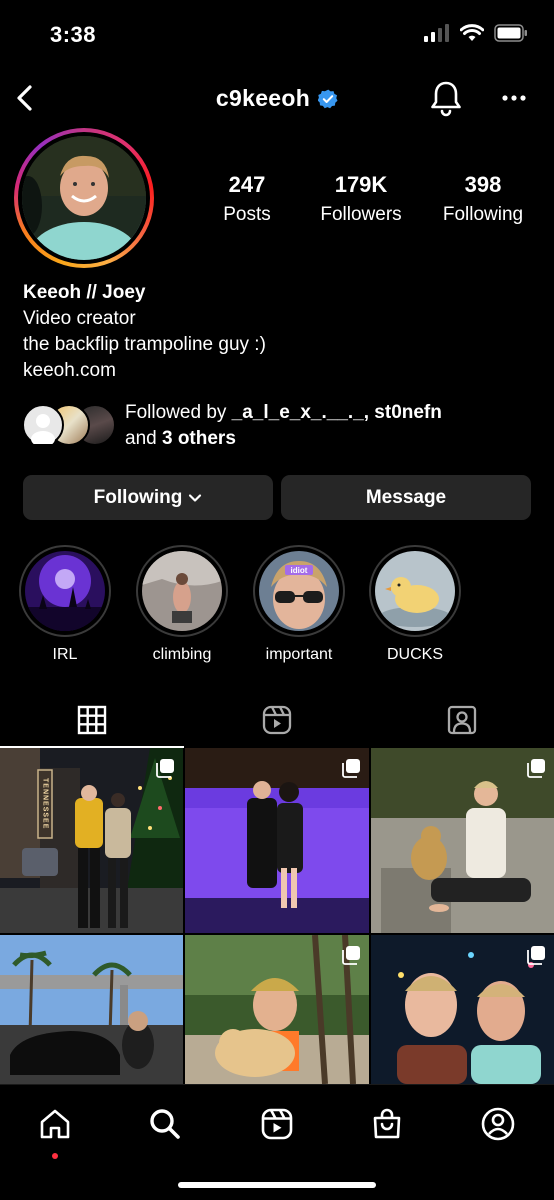 The width and height of the screenshot is (554, 1200). What do you see at coordinates (299, 591) in the screenshot?
I see `highlight-cover: idiot` at bounding box center [299, 591].